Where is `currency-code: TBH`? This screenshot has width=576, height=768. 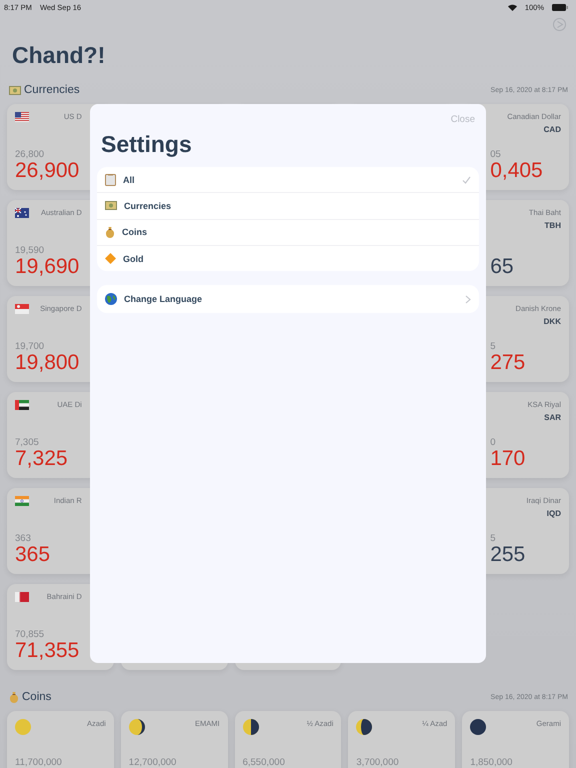 currency-code: TBH is located at coordinates (552, 225).